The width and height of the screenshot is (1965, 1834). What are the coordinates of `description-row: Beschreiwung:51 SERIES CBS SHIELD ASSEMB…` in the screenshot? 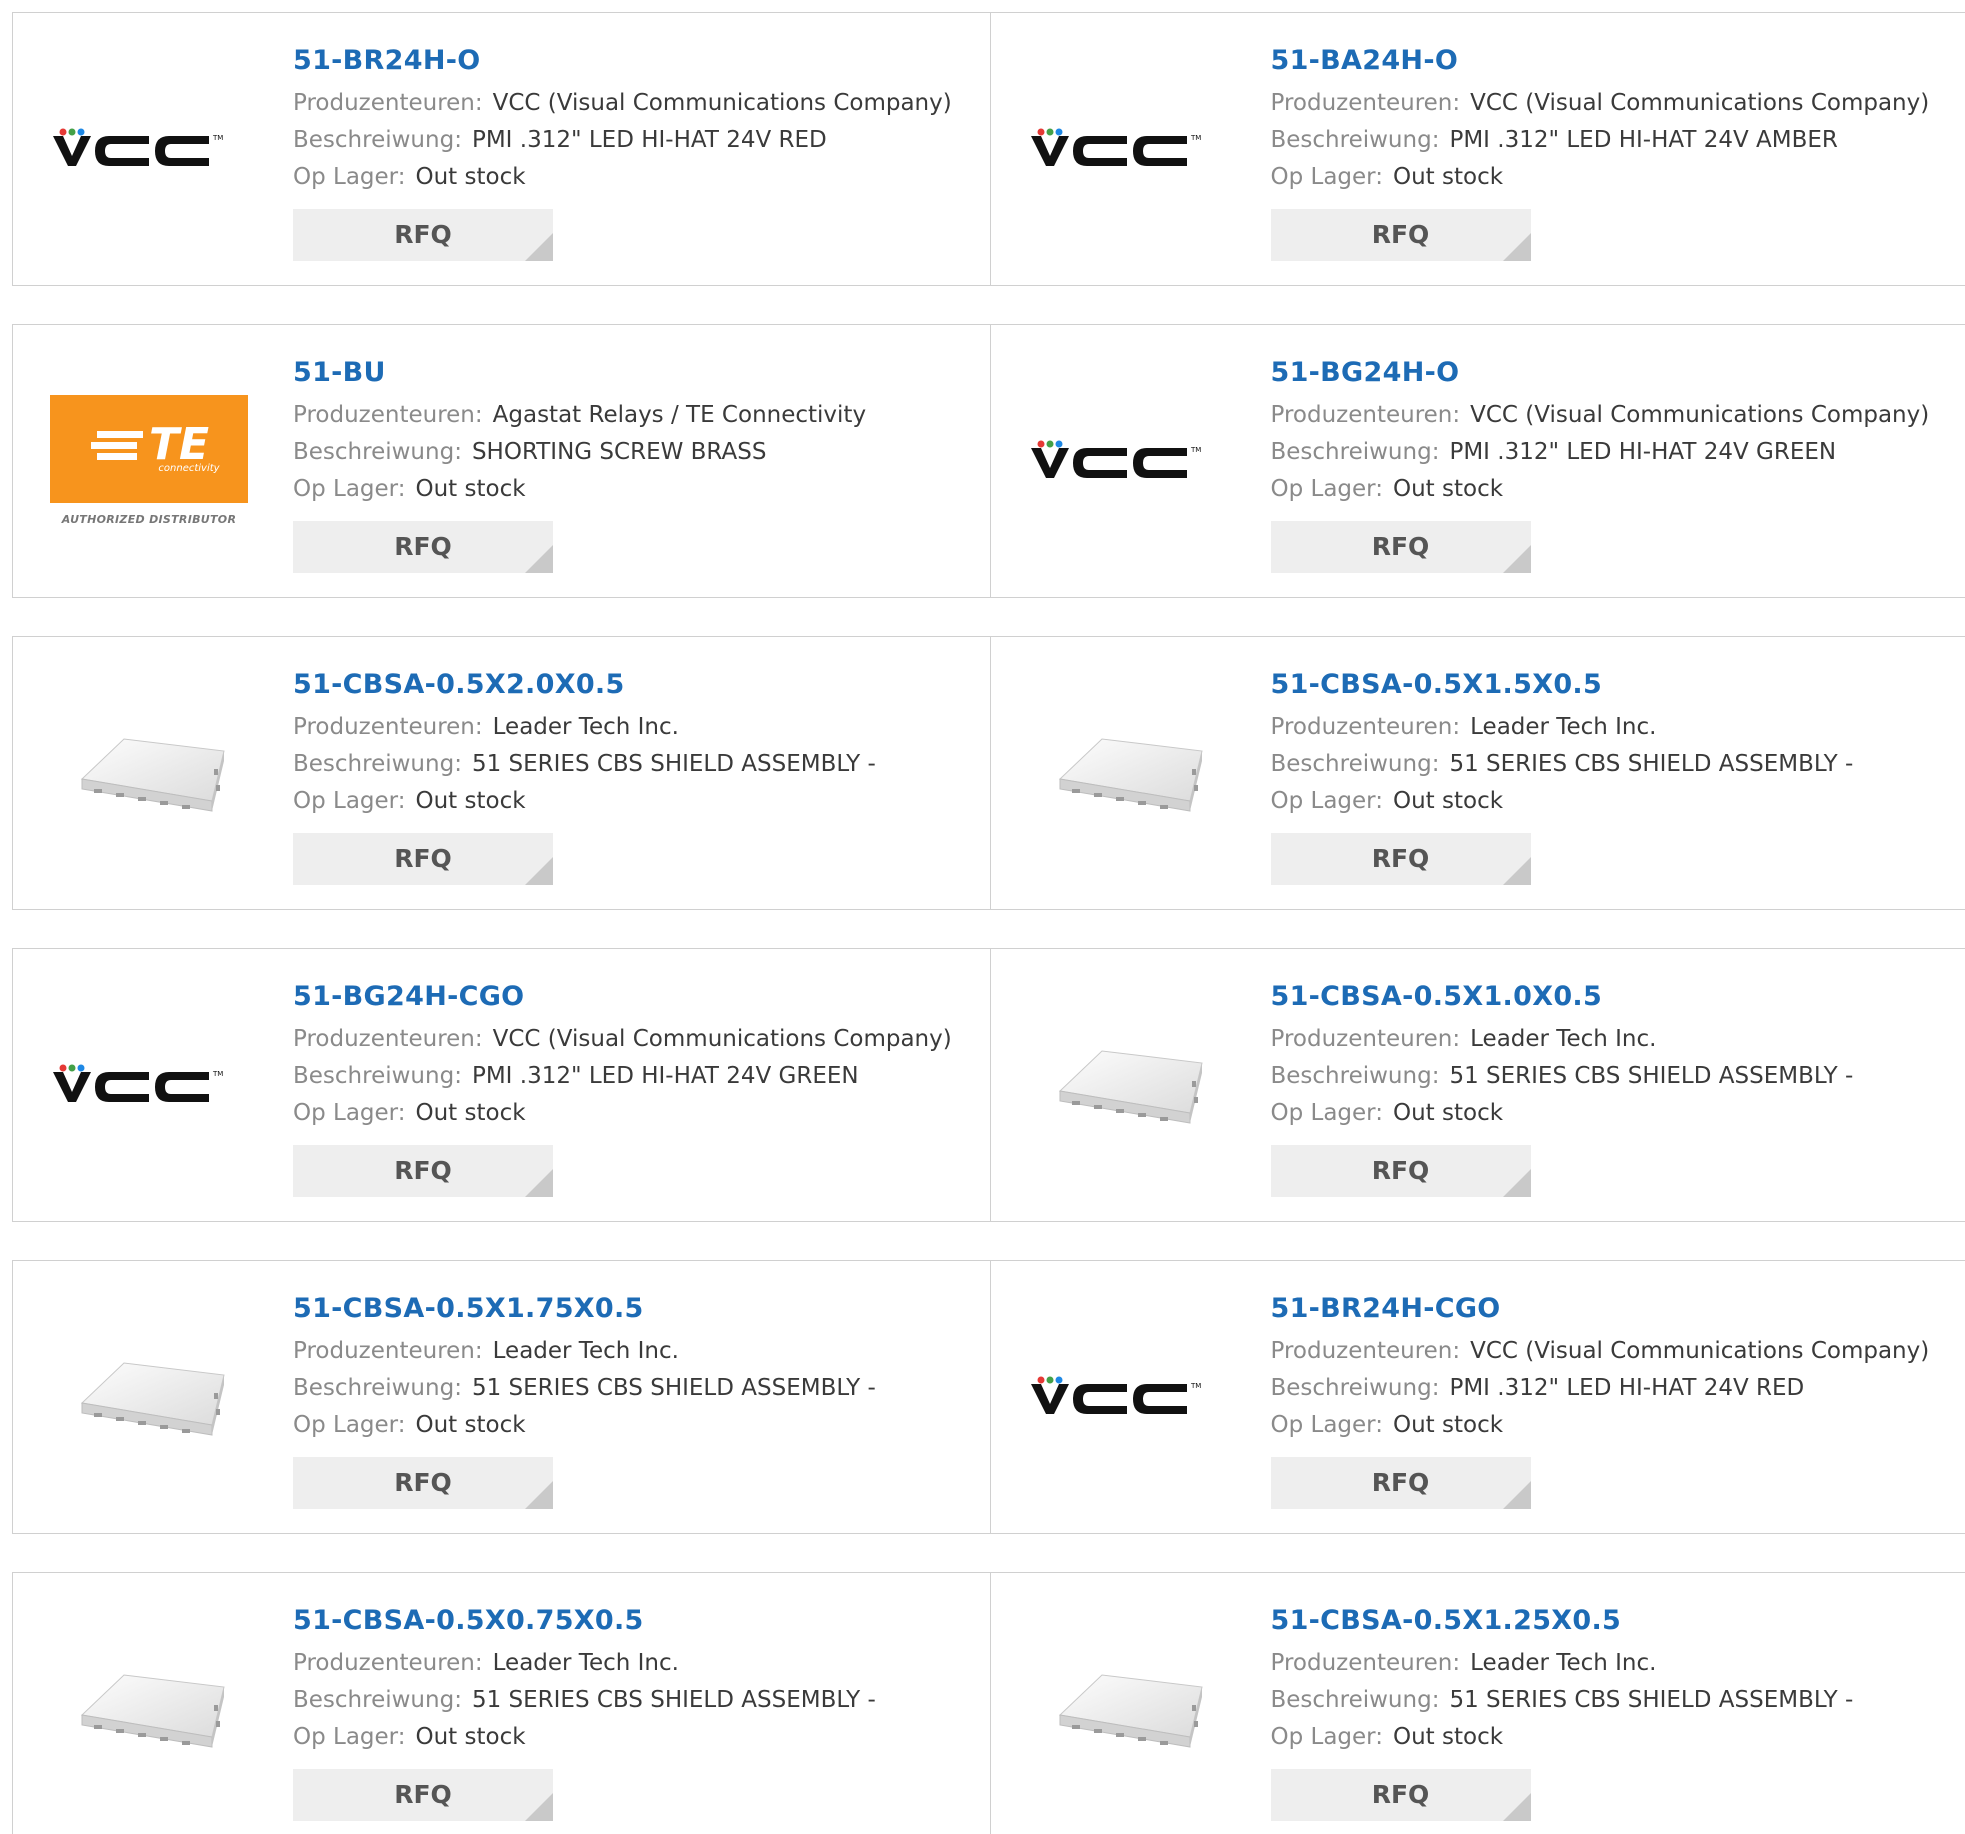 It's located at (633, 1700).